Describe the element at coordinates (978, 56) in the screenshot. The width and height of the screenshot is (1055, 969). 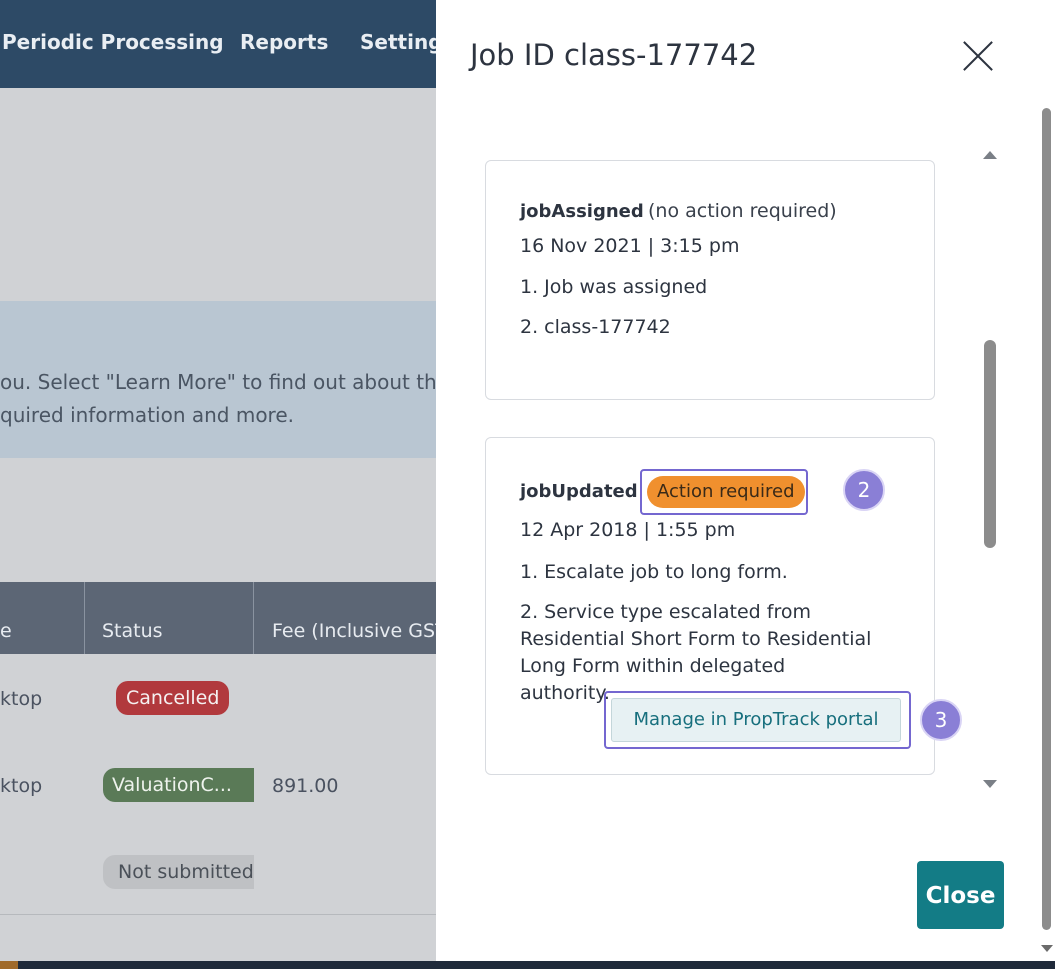
I see `close-icon` at that location.